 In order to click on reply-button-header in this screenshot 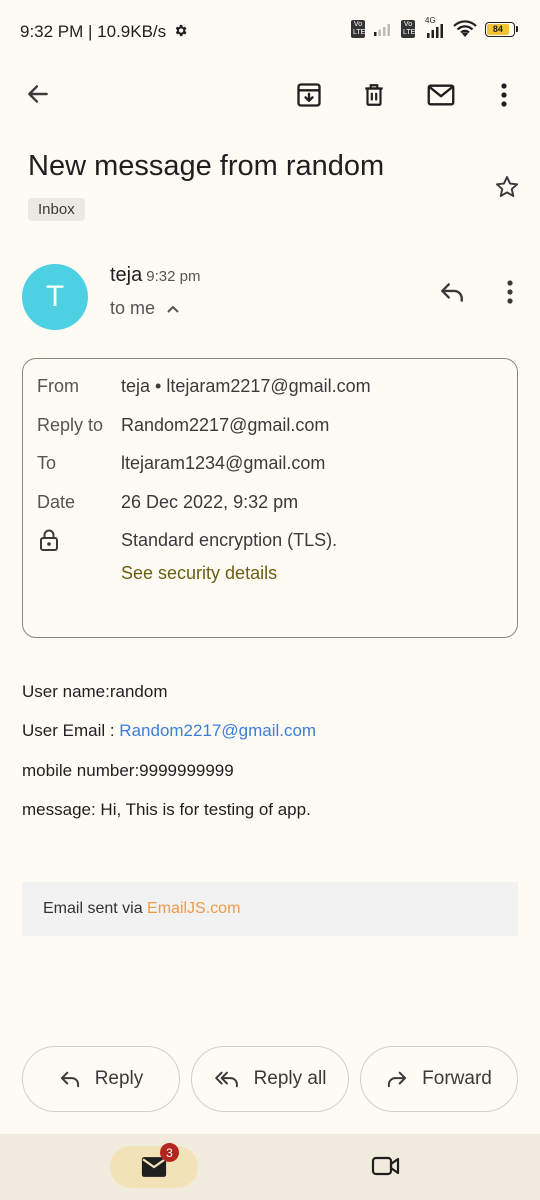, I will do `click(452, 292)`.